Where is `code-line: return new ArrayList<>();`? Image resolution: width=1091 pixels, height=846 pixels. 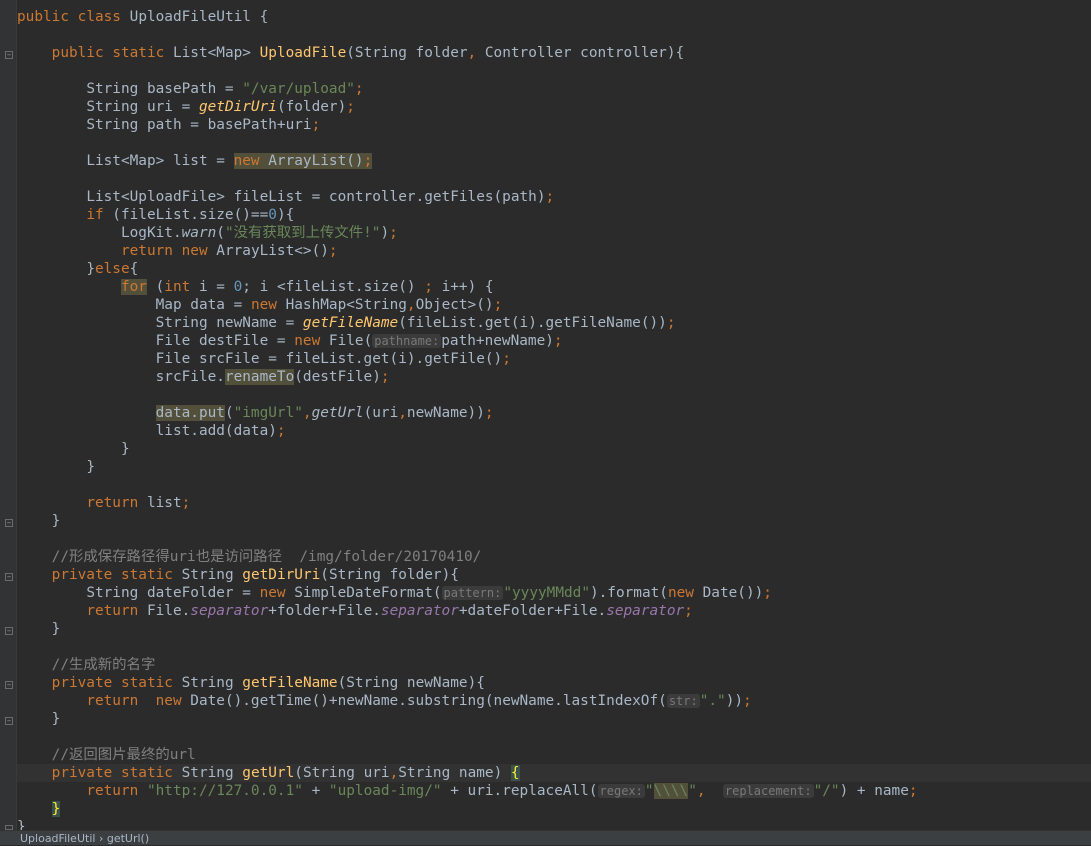 code-line: return new ArrayList<>(); is located at coordinates (554, 251).